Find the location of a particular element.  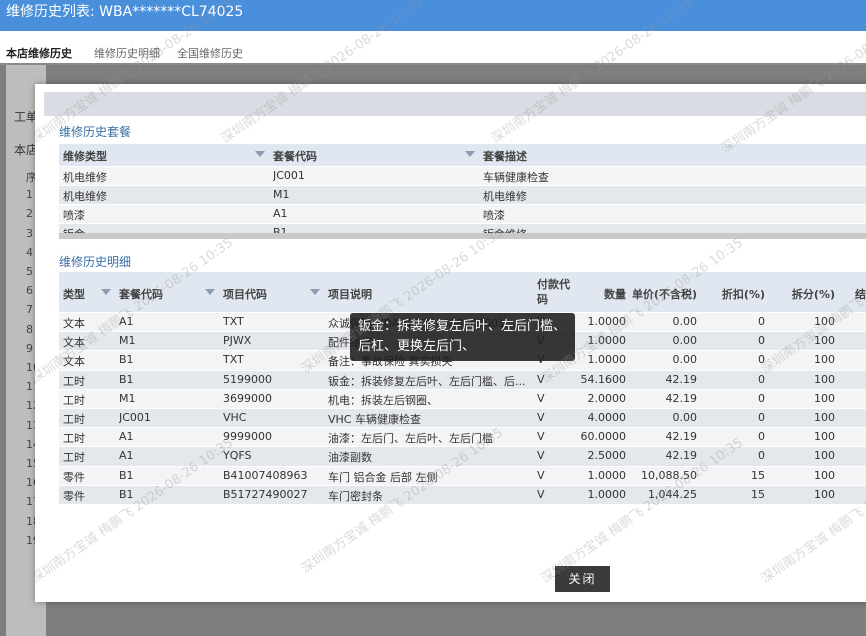

package-row: 钣金 B1 钣金维修 is located at coordinates (462, 228).